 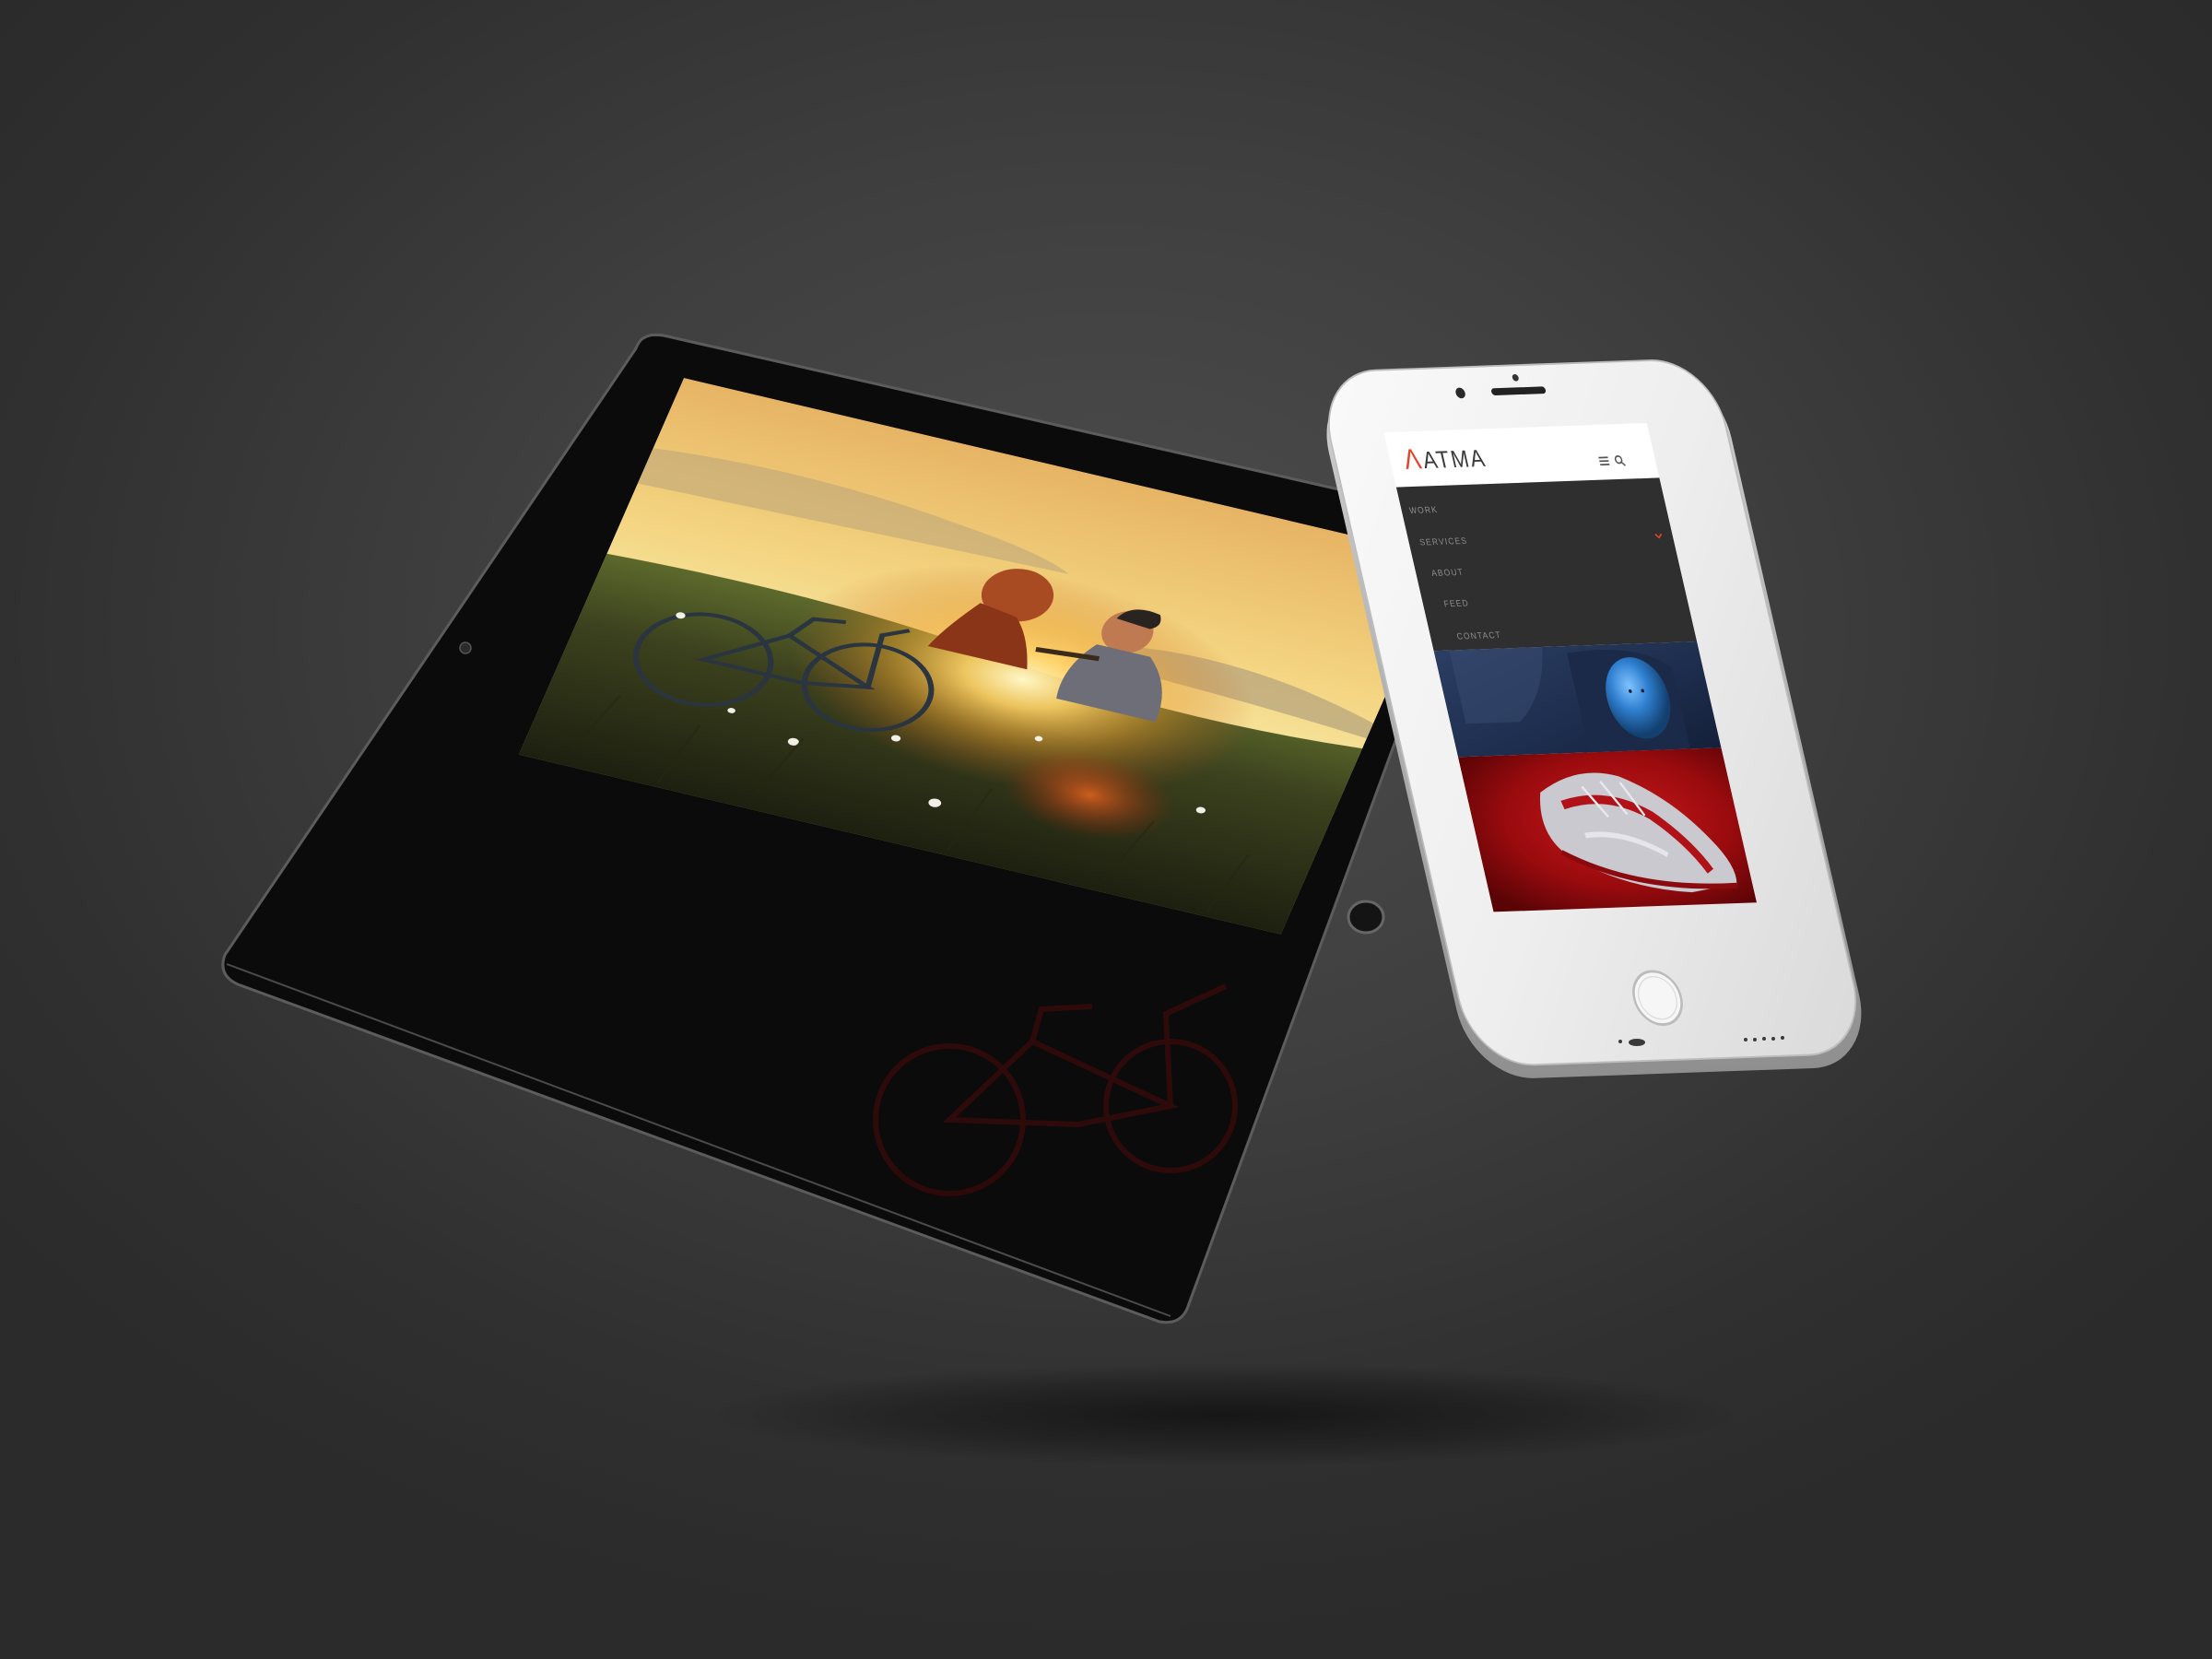 What do you see at coordinates (1366, 917) in the screenshot?
I see `tablet-home-button` at bounding box center [1366, 917].